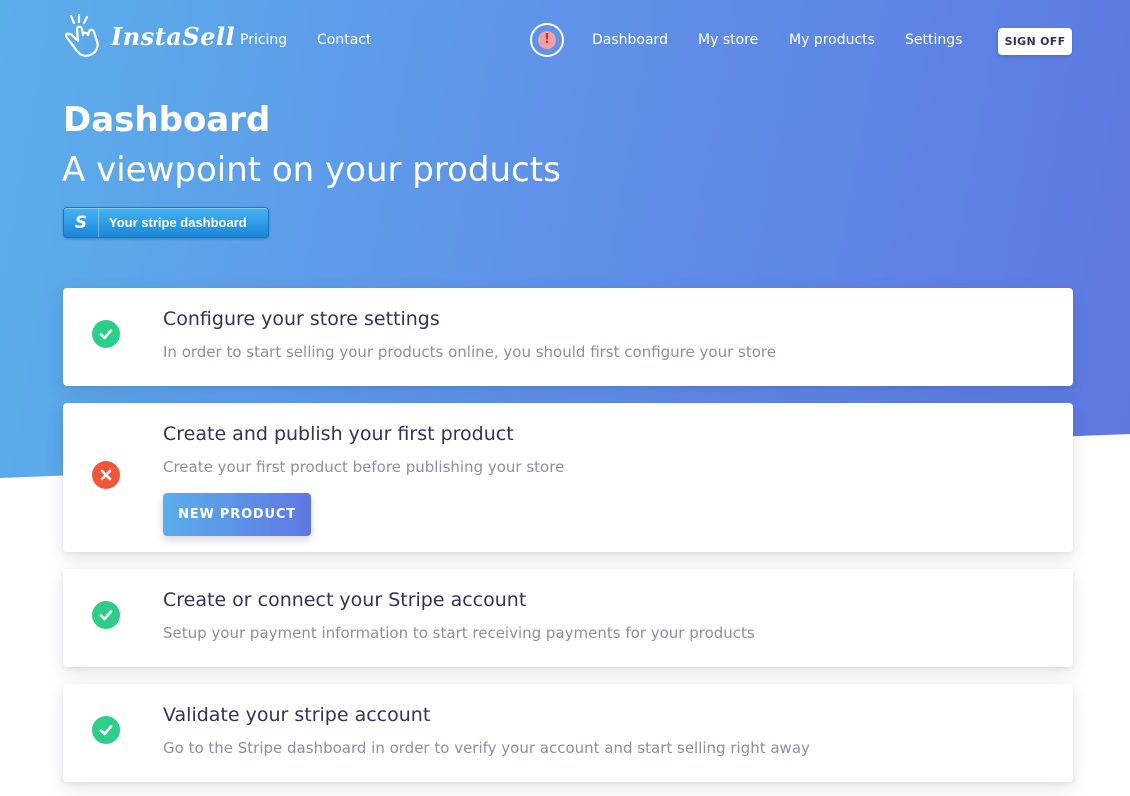 This screenshot has height=796, width=1130. I want to click on brand-logo: InstaSell, so click(149, 36).